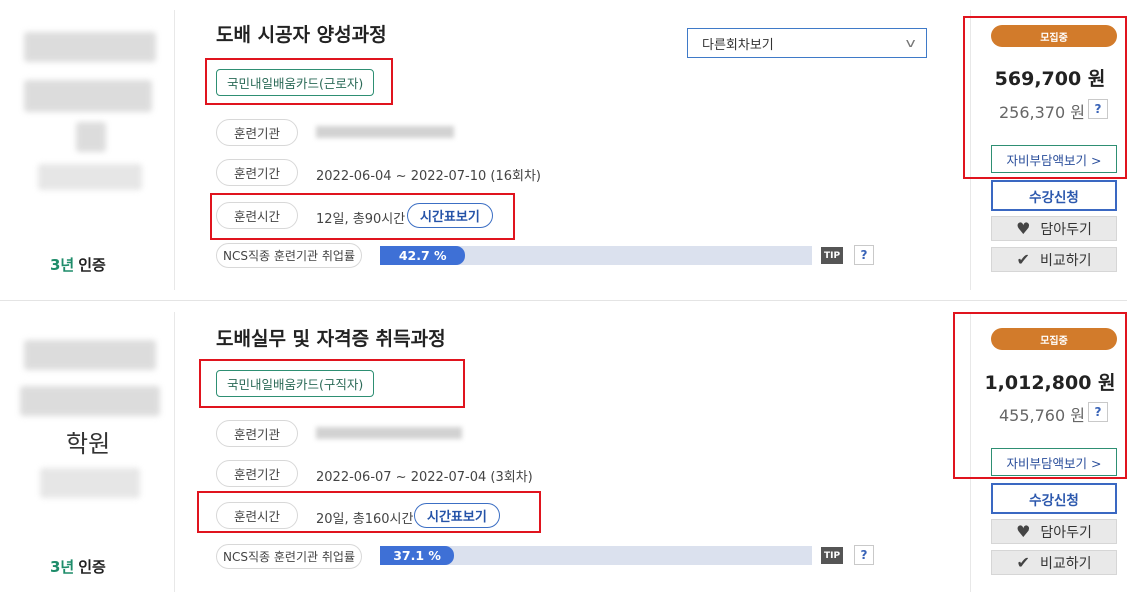 The height and width of the screenshot is (599, 1127). I want to click on employment-rate-bar: 37.1 %, so click(596, 555).